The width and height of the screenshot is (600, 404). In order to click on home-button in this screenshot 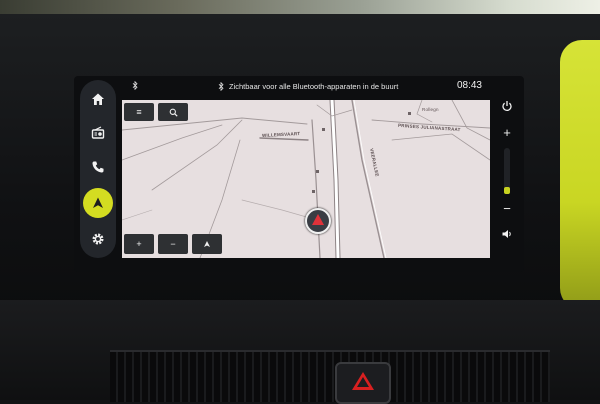, I will do `click(98, 99)`.